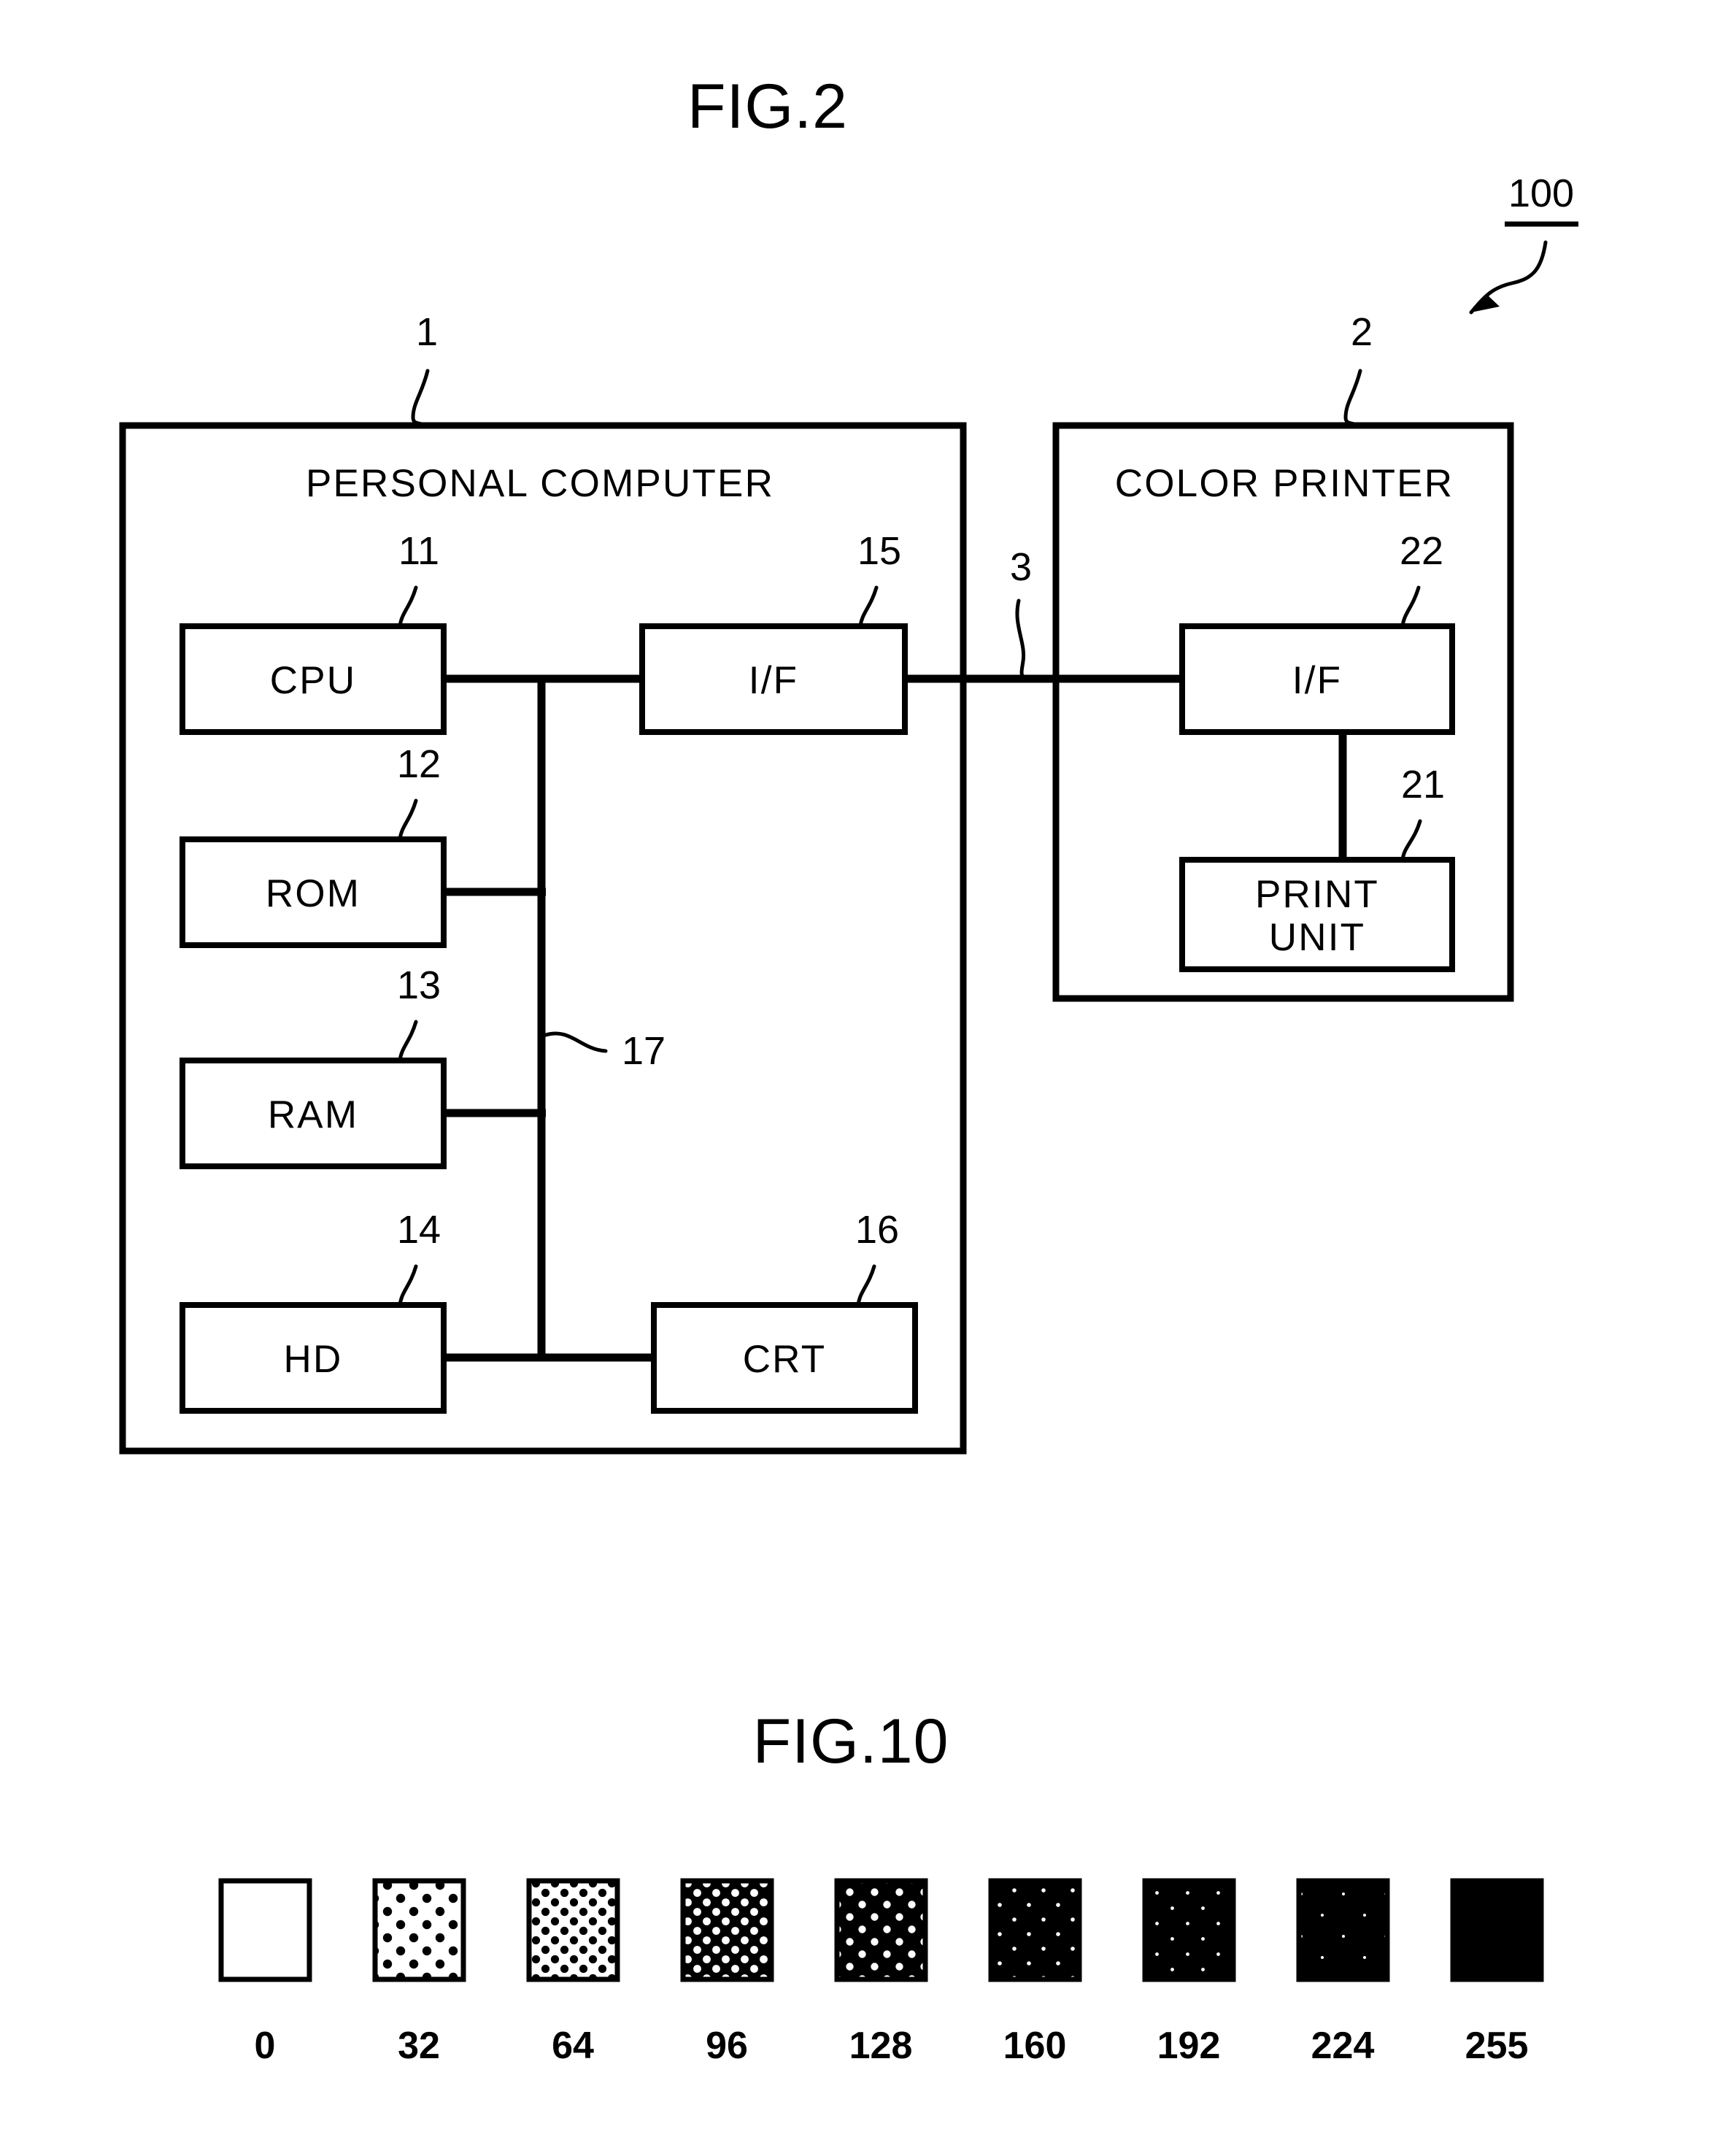 The image size is (1728, 2156). Describe the element at coordinates (881, 2046) in the screenshot. I see `tone-patch-value-128: 128` at that location.